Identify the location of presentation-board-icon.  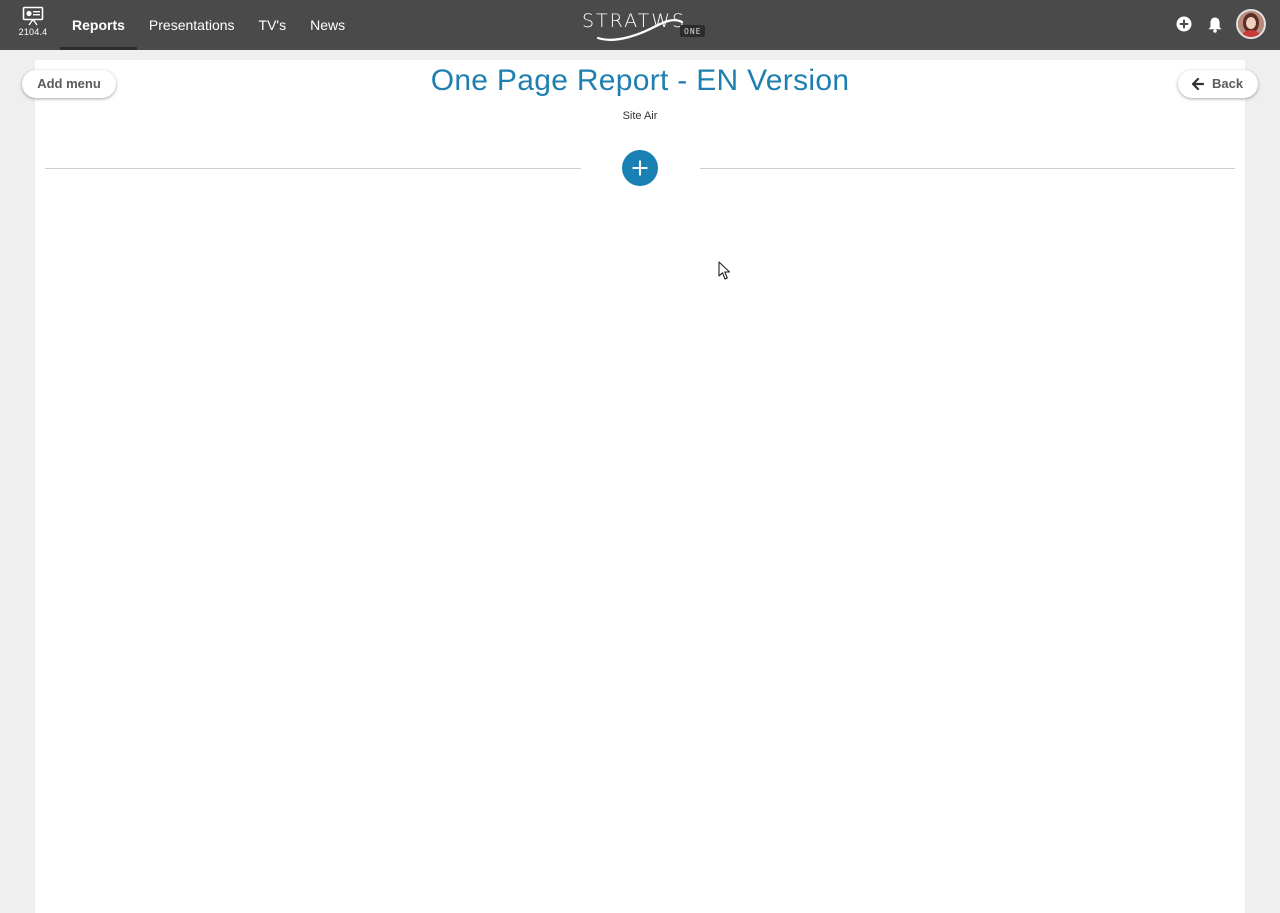
(33, 16).